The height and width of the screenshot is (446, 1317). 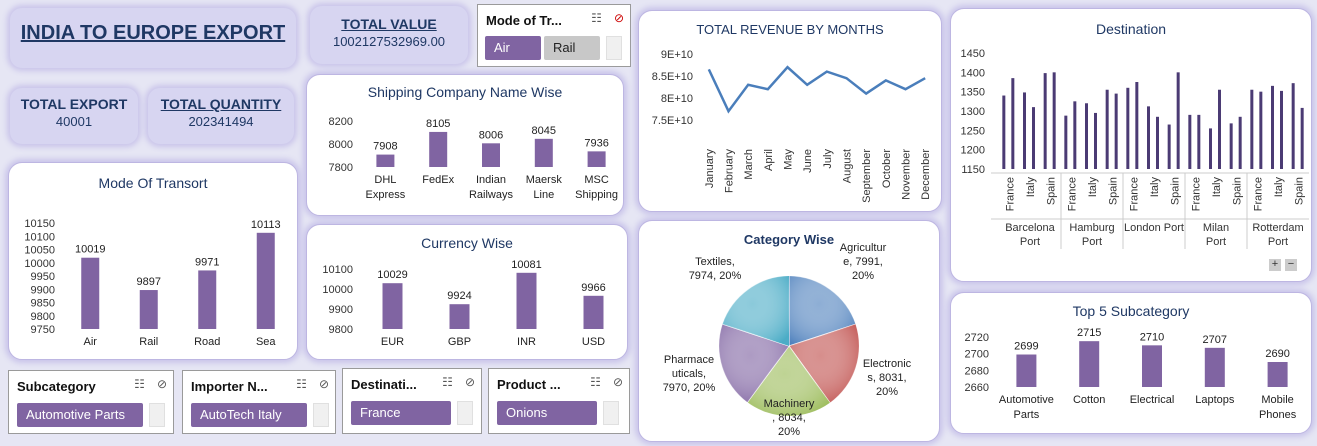 I want to click on total-export-value: 40001, so click(x=74, y=121).